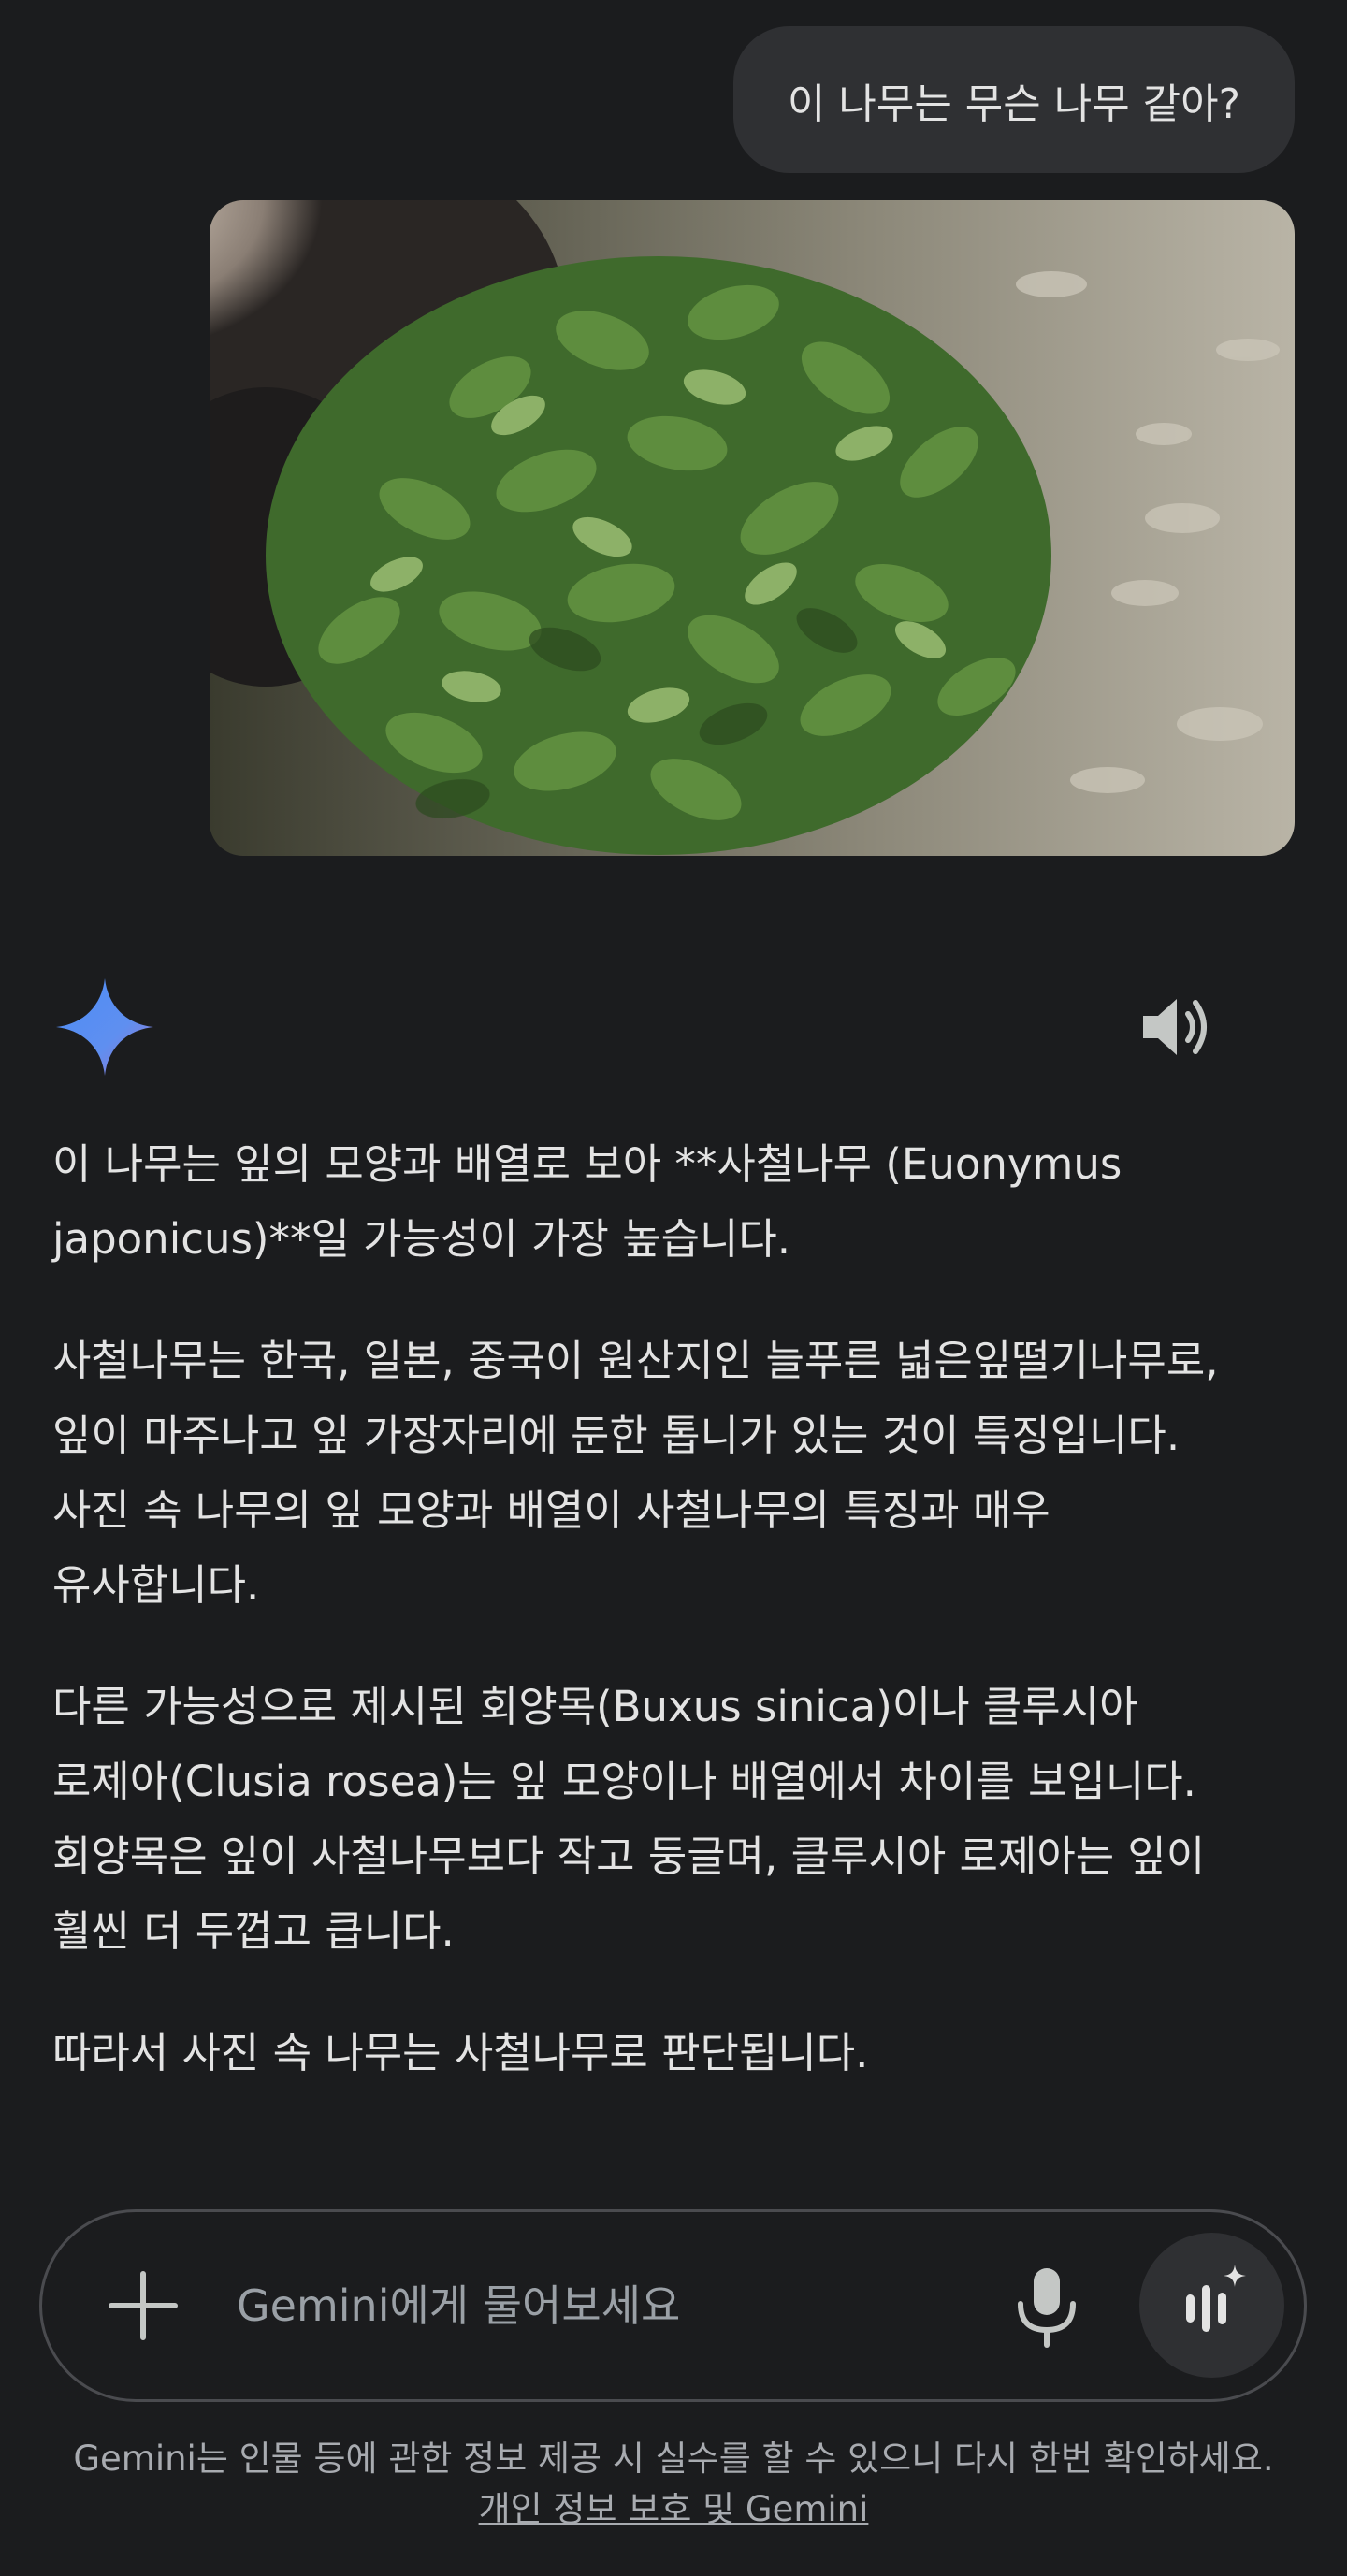 Image resolution: width=1347 pixels, height=2576 pixels. I want to click on prompt-input-bar: Gemini에게 물어보세요, so click(673, 2305).